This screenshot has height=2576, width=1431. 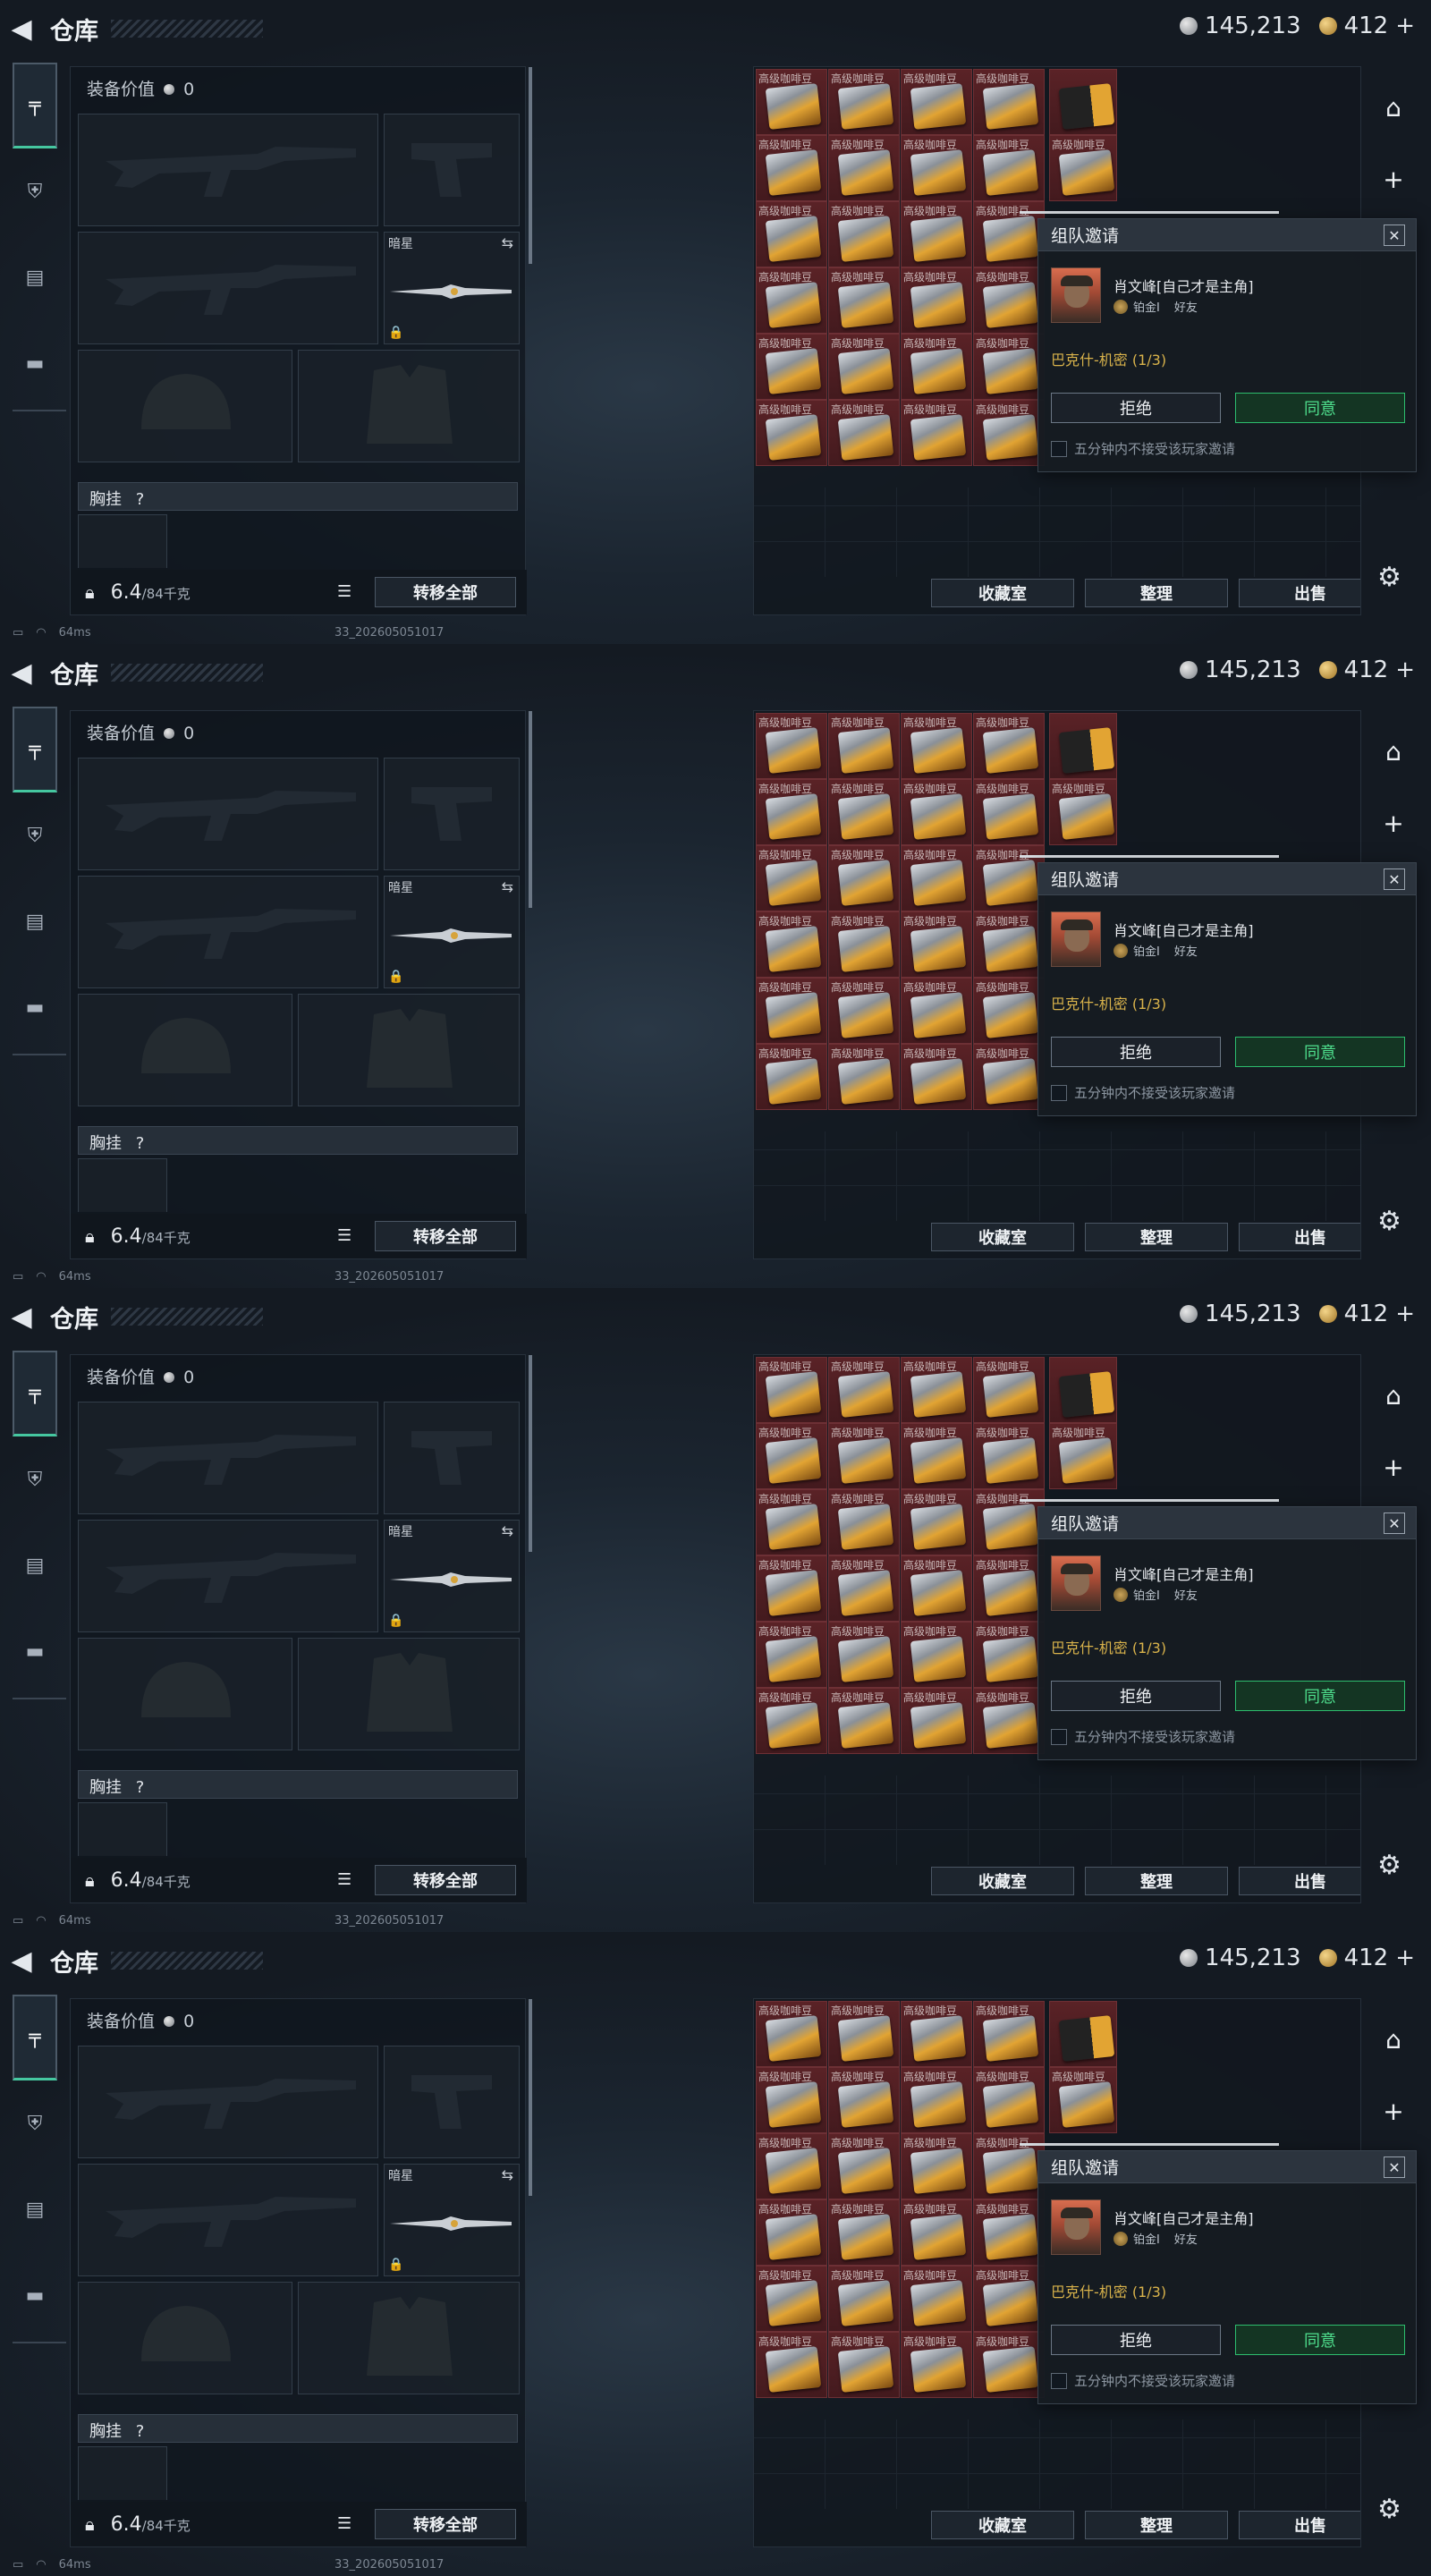 What do you see at coordinates (1083, 102) in the screenshot?
I see `stash-item` at bounding box center [1083, 102].